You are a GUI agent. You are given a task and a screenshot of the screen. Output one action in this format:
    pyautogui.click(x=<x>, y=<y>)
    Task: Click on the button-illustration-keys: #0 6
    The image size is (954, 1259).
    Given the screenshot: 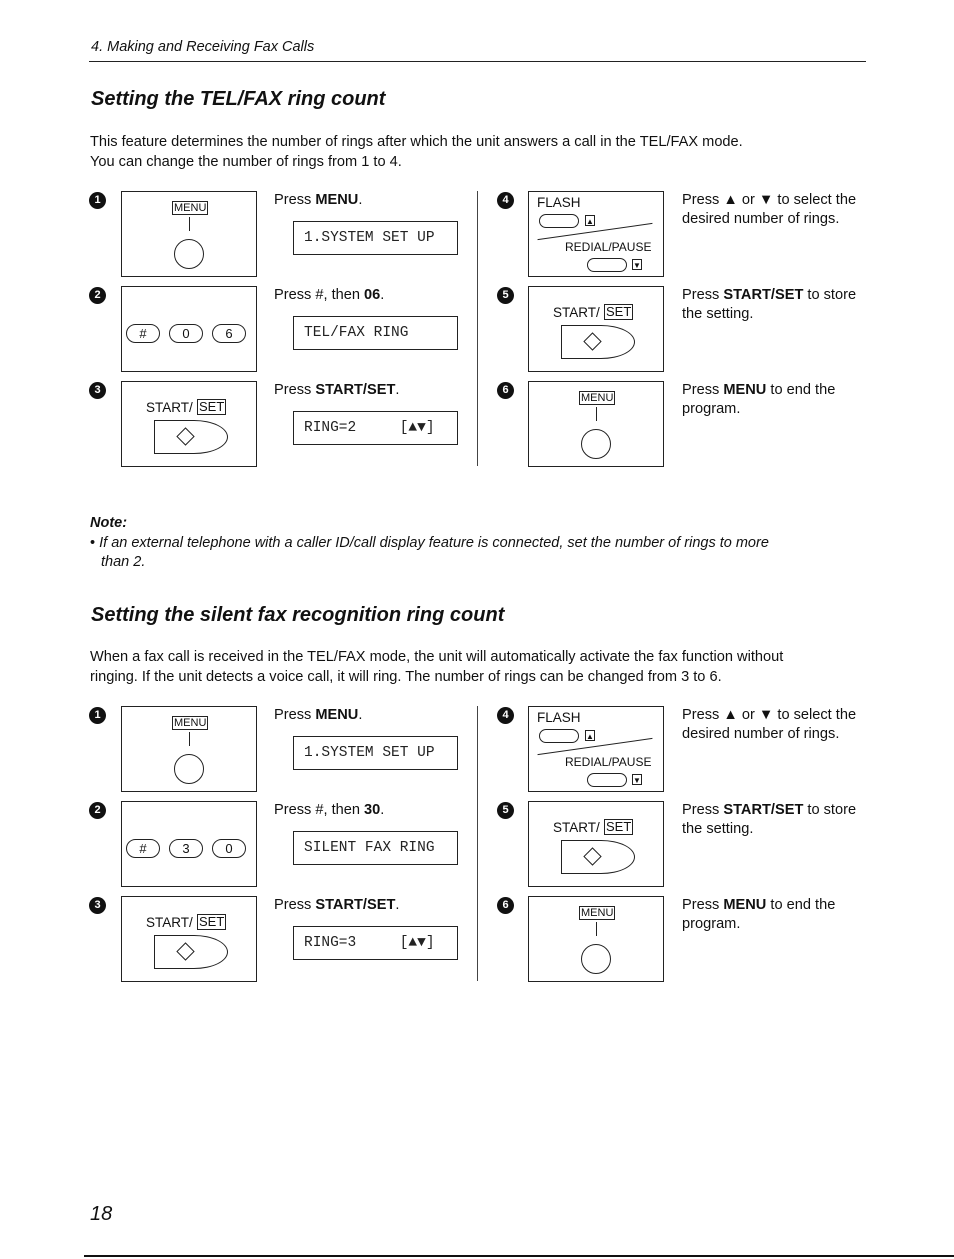 What is the action you would take?
    pyautogui.click(x=189, y=329)
    